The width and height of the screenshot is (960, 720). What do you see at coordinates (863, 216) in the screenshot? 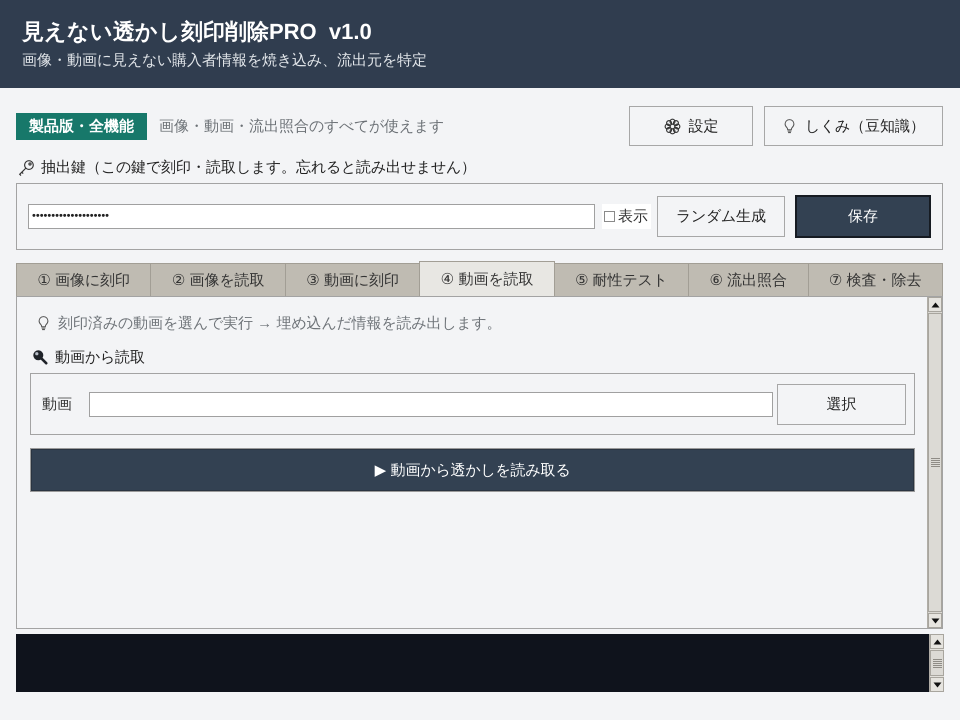
I see `save-button: 保存` at bounding box center [863, 216].